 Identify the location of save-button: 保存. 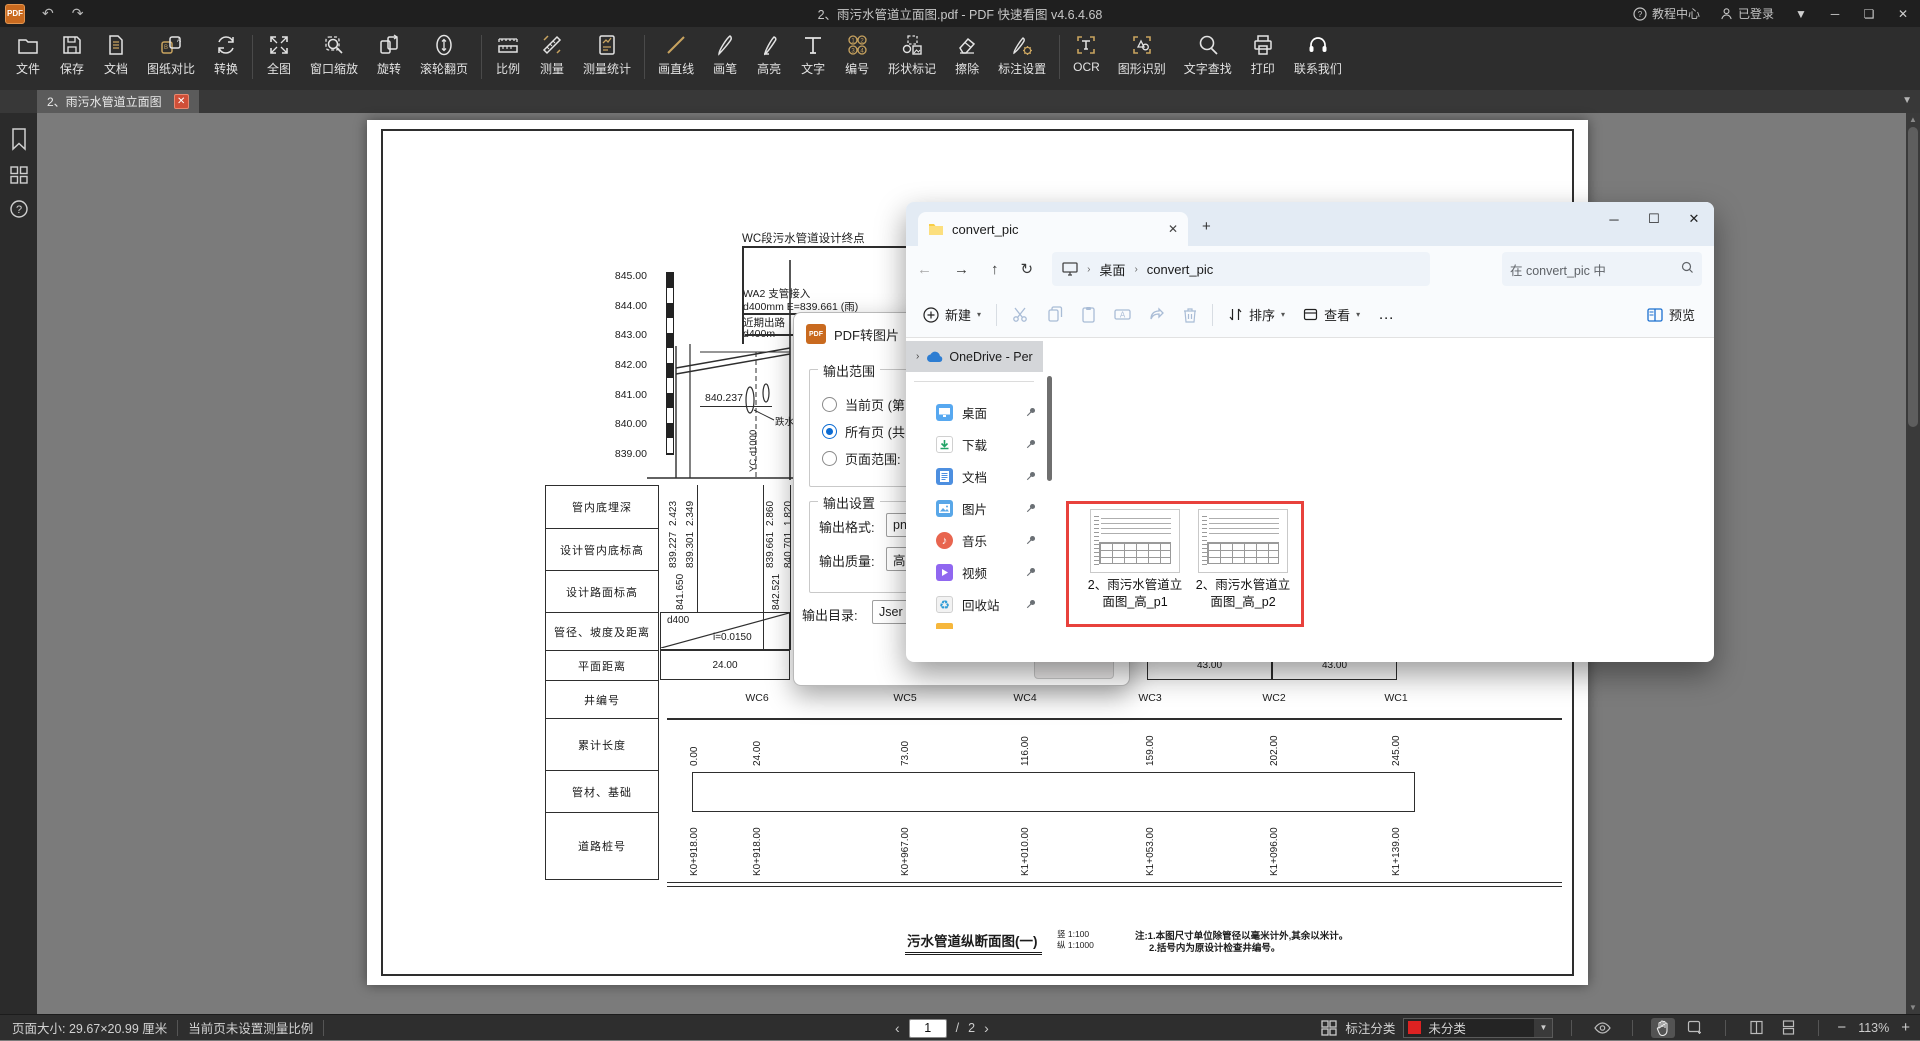
(72, 52).